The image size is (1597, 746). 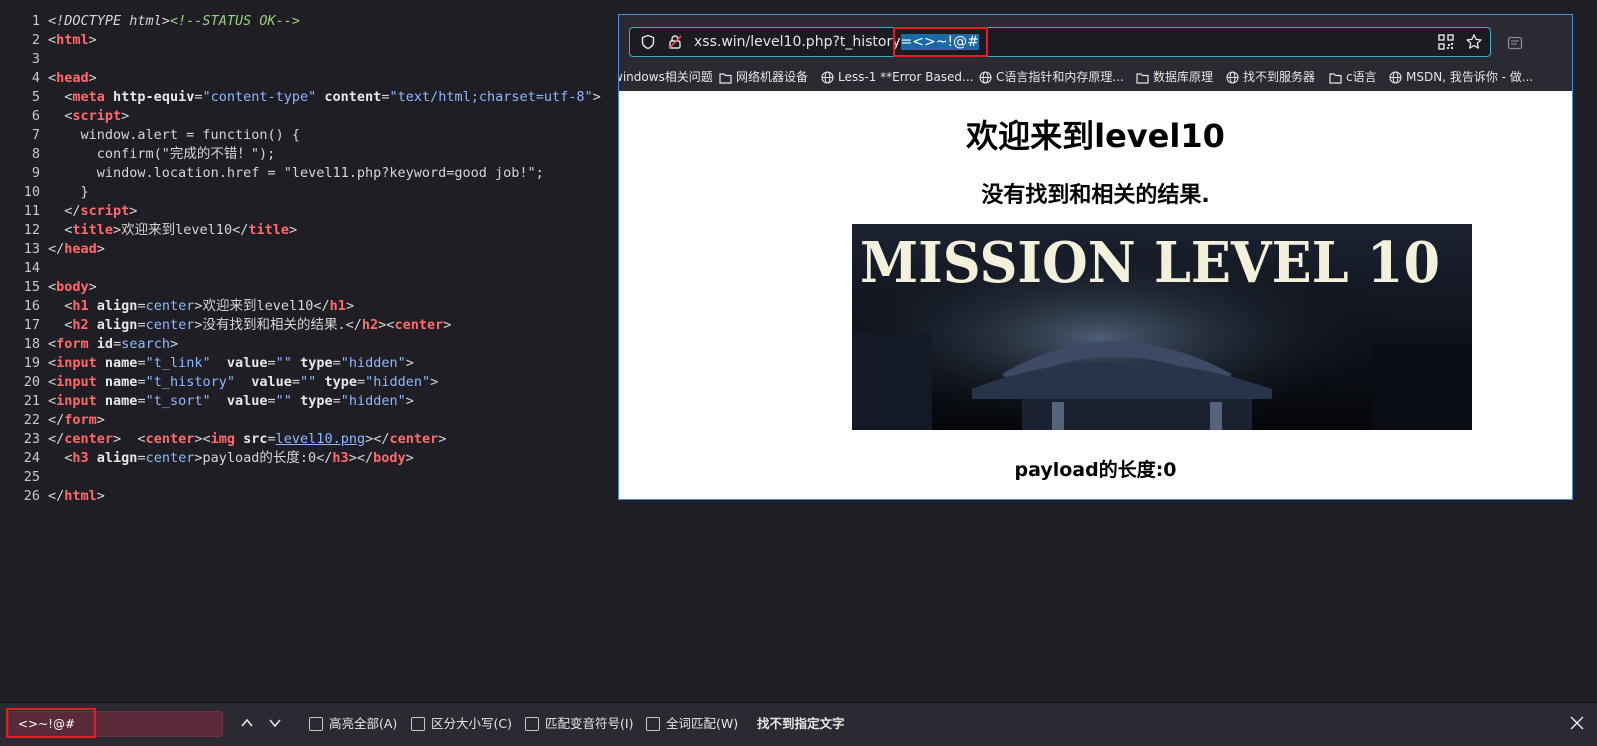 What do you see at coordinates (1446, 42) in the screenshot?
I see `qr-code-icon` at bounding box center [1446, 42].